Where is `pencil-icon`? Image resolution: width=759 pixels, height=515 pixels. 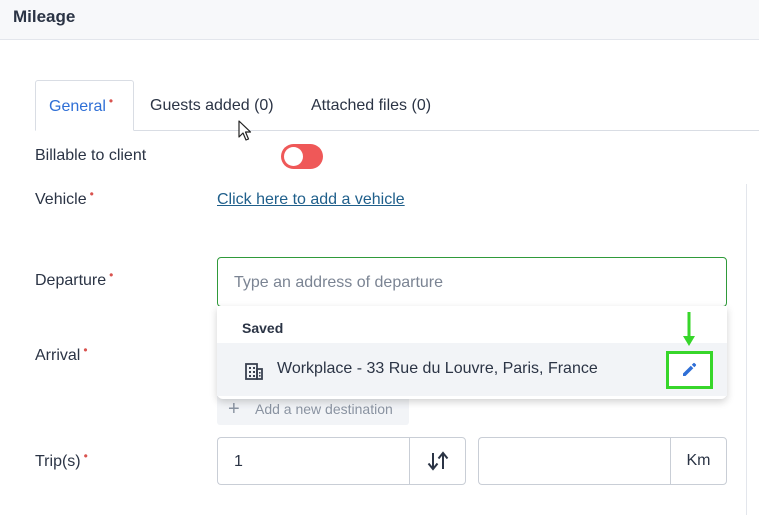
pencil-icon is located at coordinates (690, 369).